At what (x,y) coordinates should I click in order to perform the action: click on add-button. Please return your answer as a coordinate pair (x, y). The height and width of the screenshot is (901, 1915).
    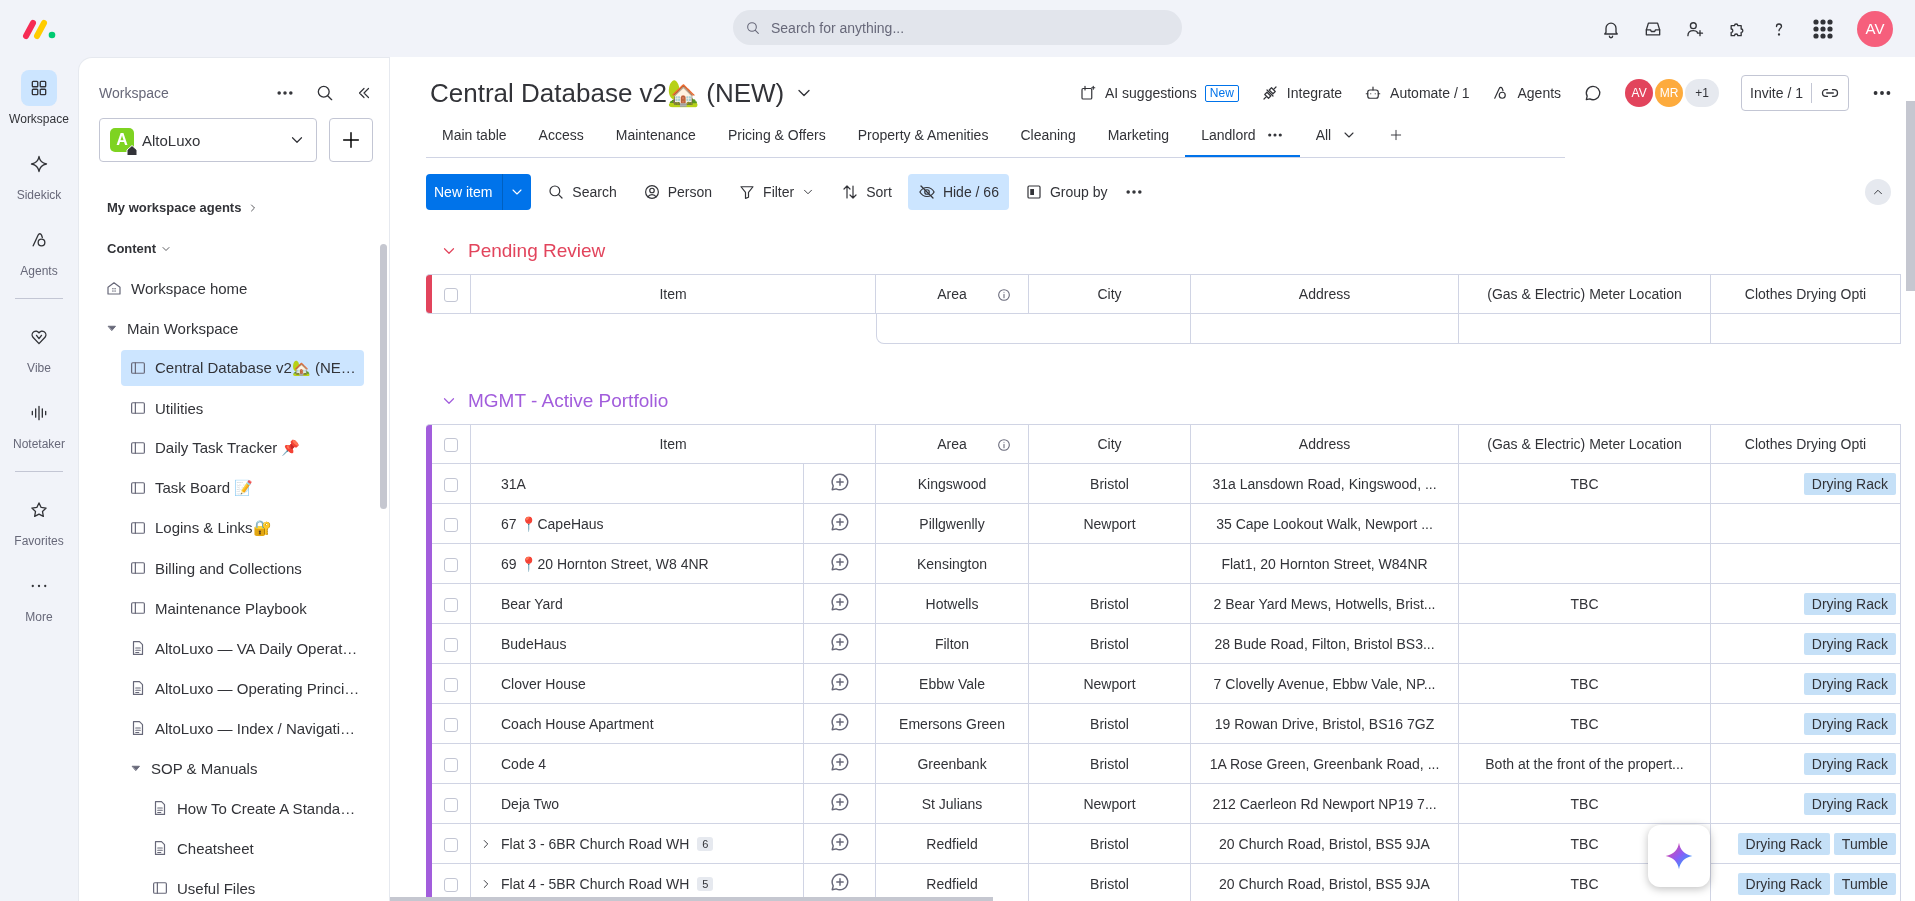
    Looking at the image, I should click on (351, 140).